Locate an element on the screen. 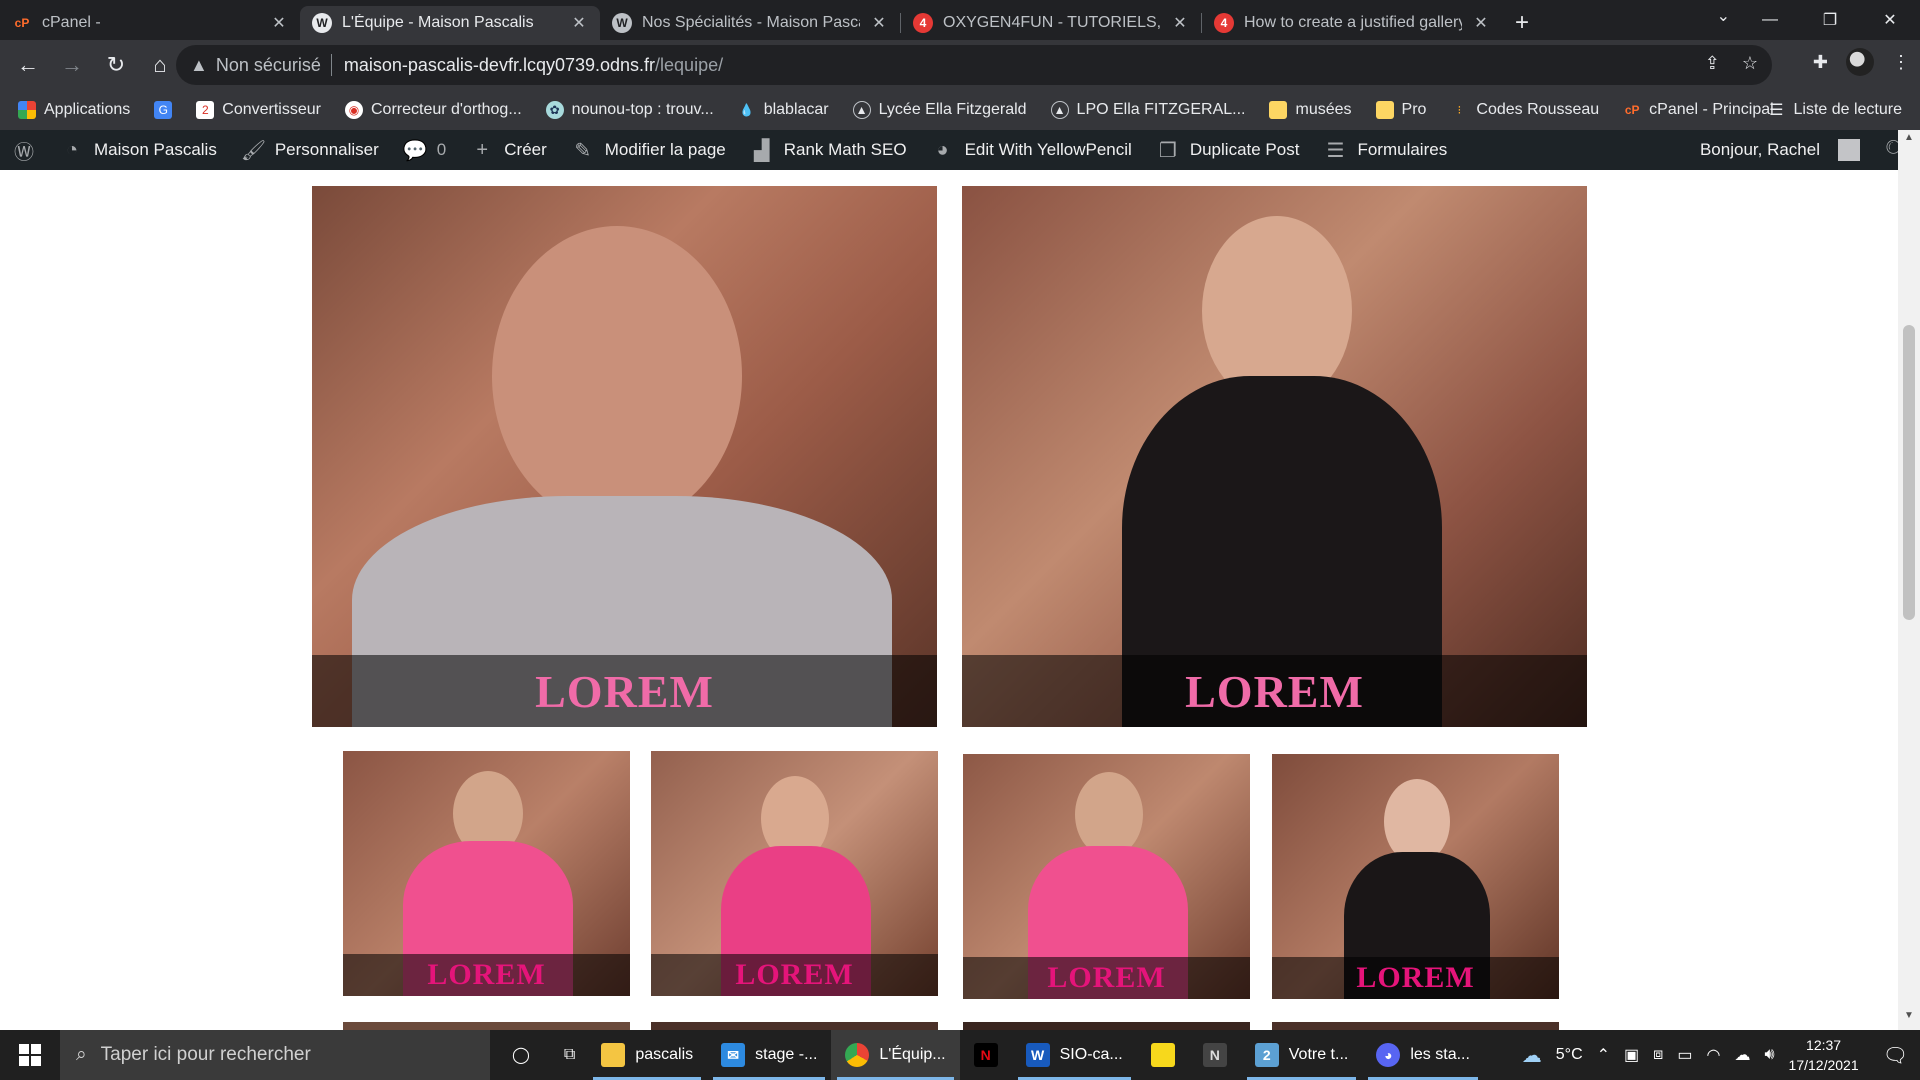 The width and height of the screenshot is (1920, 1080). bookmark-convertisseur: 2 Convertisseur is located at coordinates (258, 110).